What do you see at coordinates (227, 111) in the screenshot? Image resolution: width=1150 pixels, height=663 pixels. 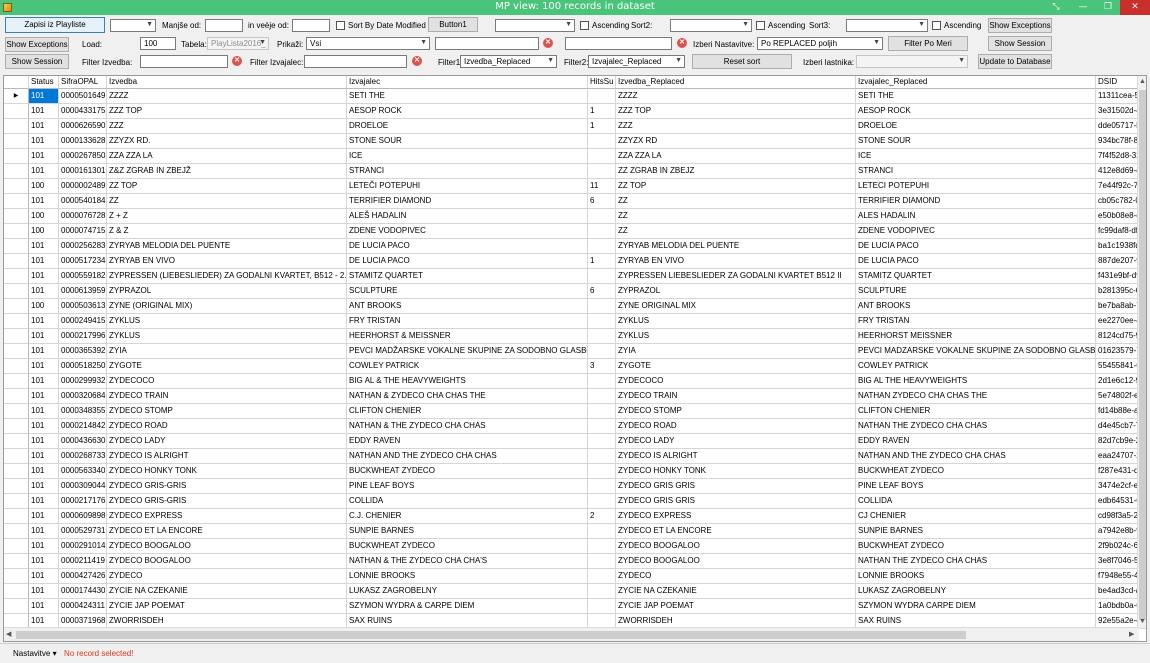 I see `cell-izvedba: ZZZ TOP` at bounding box center [227, 111].